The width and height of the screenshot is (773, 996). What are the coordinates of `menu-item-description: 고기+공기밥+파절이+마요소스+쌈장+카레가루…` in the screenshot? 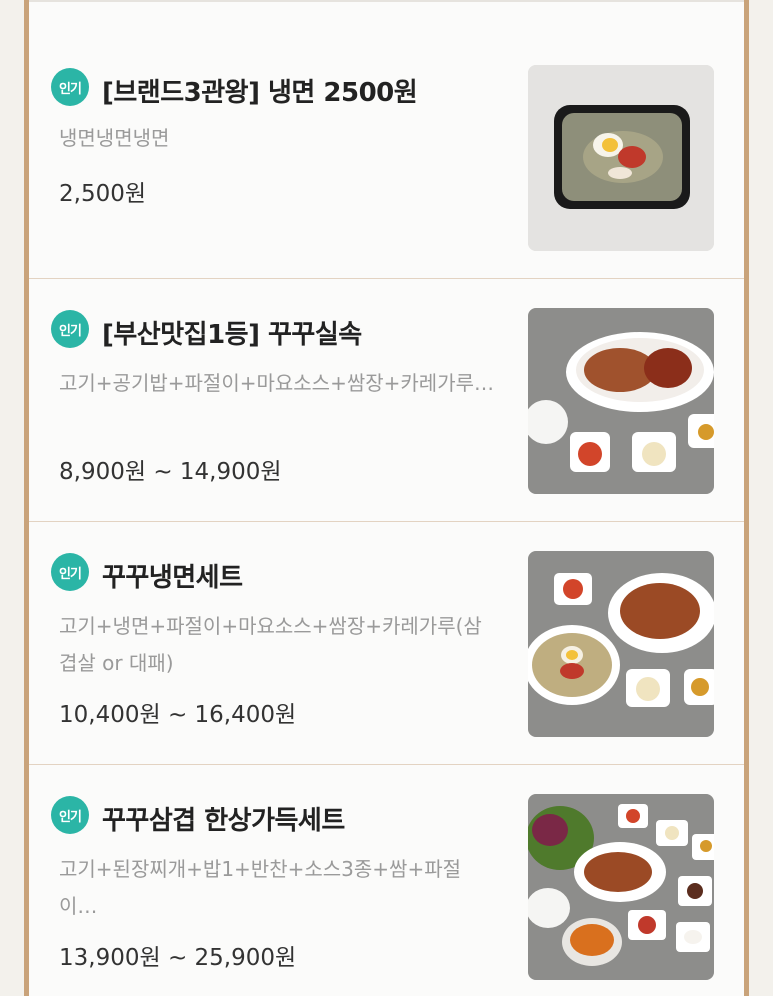 It's located at (276, 383).